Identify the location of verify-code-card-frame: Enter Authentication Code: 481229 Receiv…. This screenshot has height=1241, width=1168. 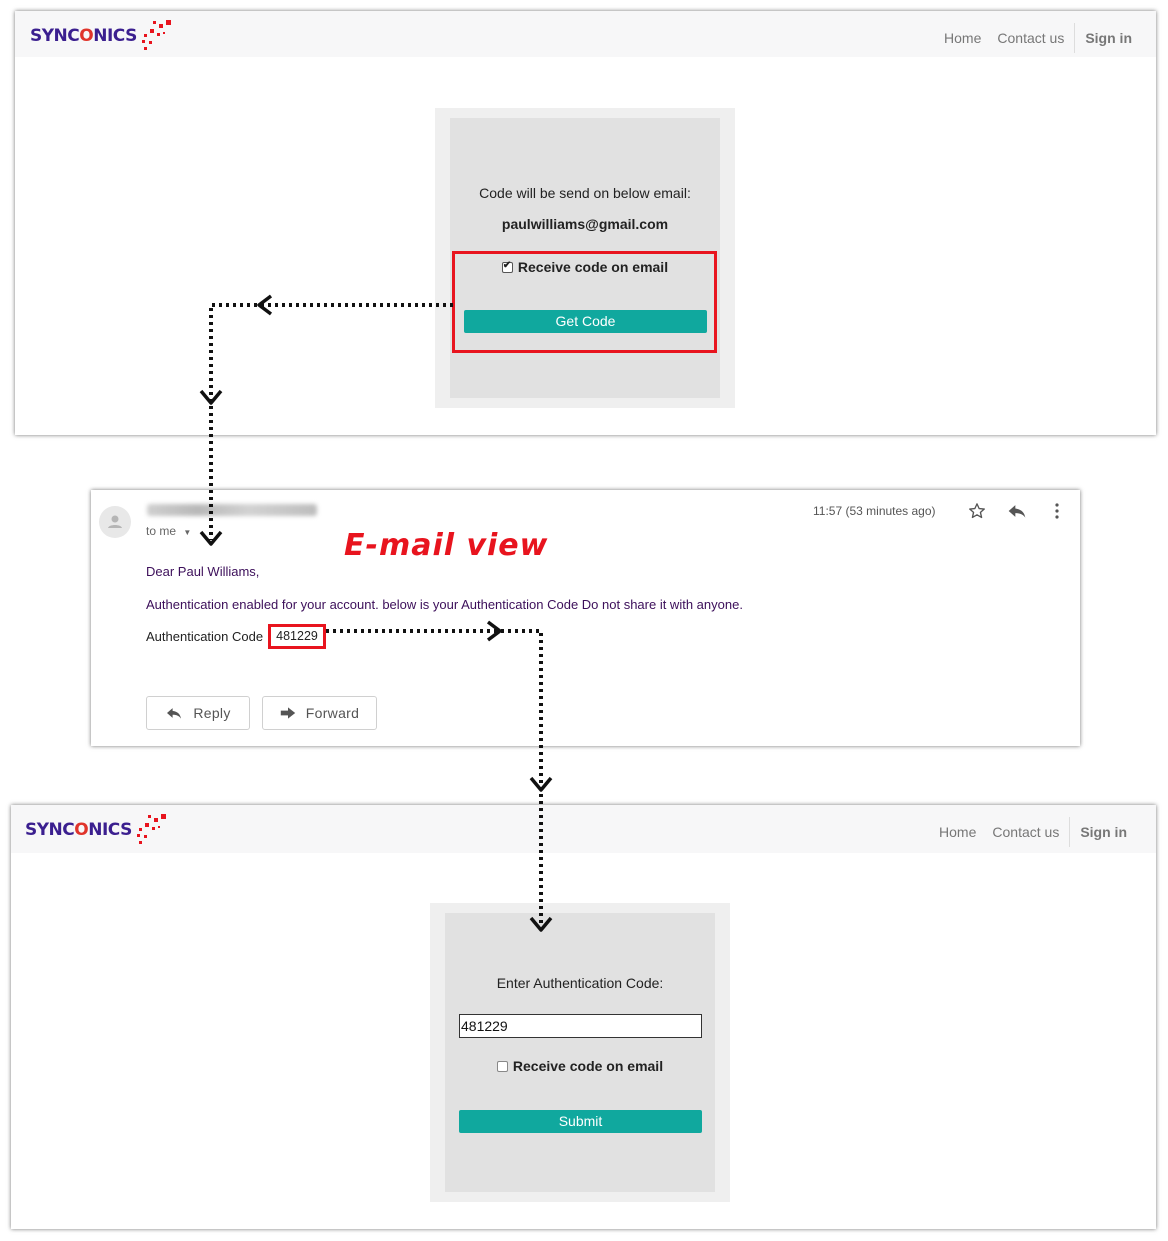
(580, 1052).